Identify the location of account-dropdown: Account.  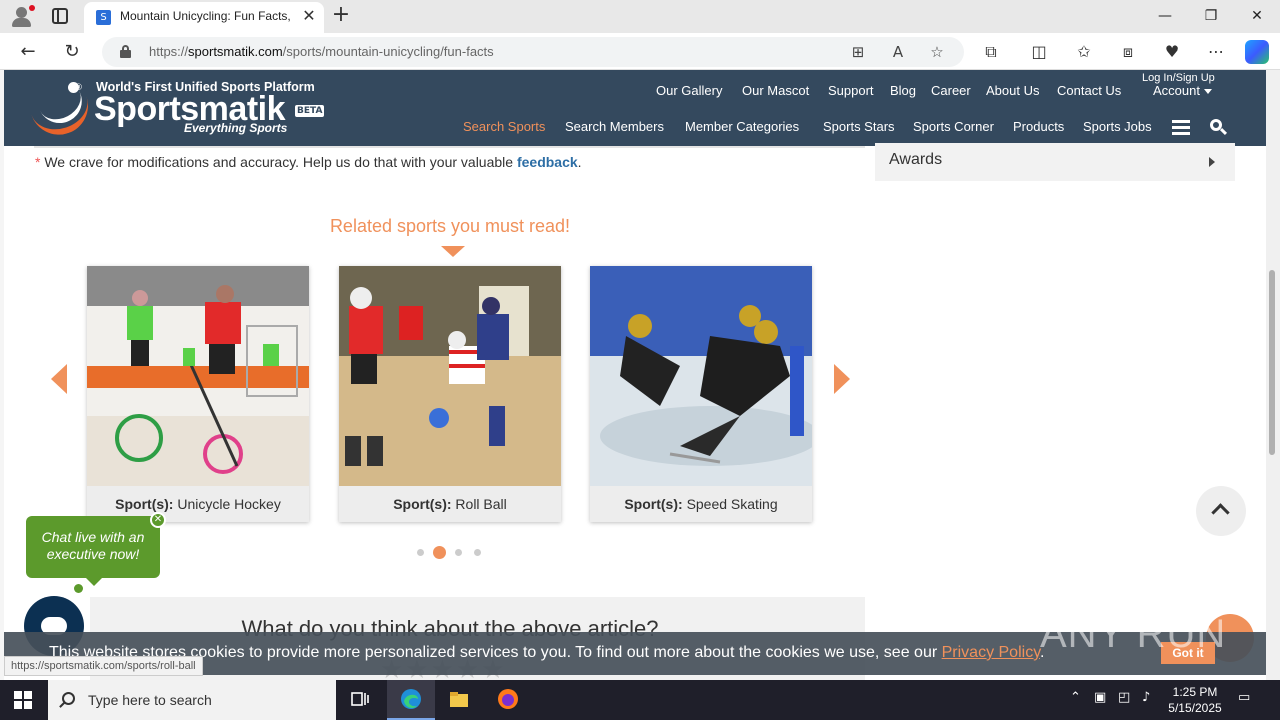
(1182, 90).